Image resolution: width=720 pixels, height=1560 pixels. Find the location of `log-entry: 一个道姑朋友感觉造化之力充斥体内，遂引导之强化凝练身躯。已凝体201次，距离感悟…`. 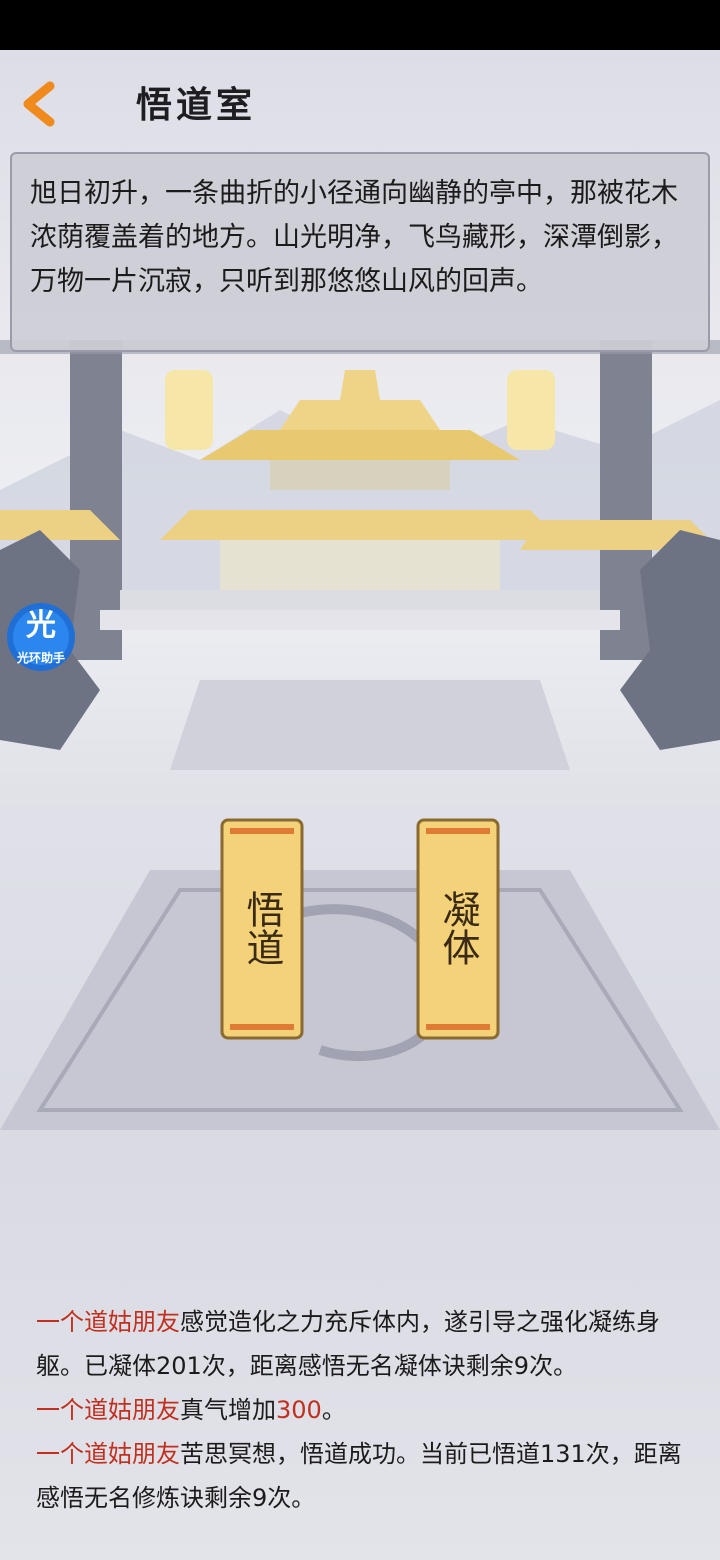

log-entry: 一个道姑朋友感觉造化之力充斥体内，遂引导之强化凝练身躯。已凝体201次，距离感悟… is located at coordinates (360, 1344).